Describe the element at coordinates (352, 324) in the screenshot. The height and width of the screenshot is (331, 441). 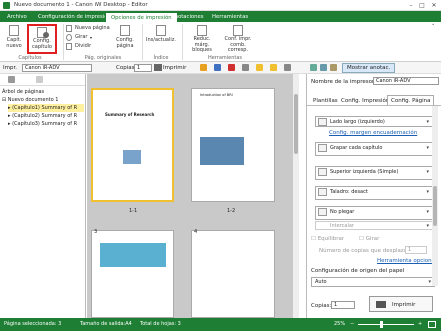
I see `zoom-out-button: −` at that location.